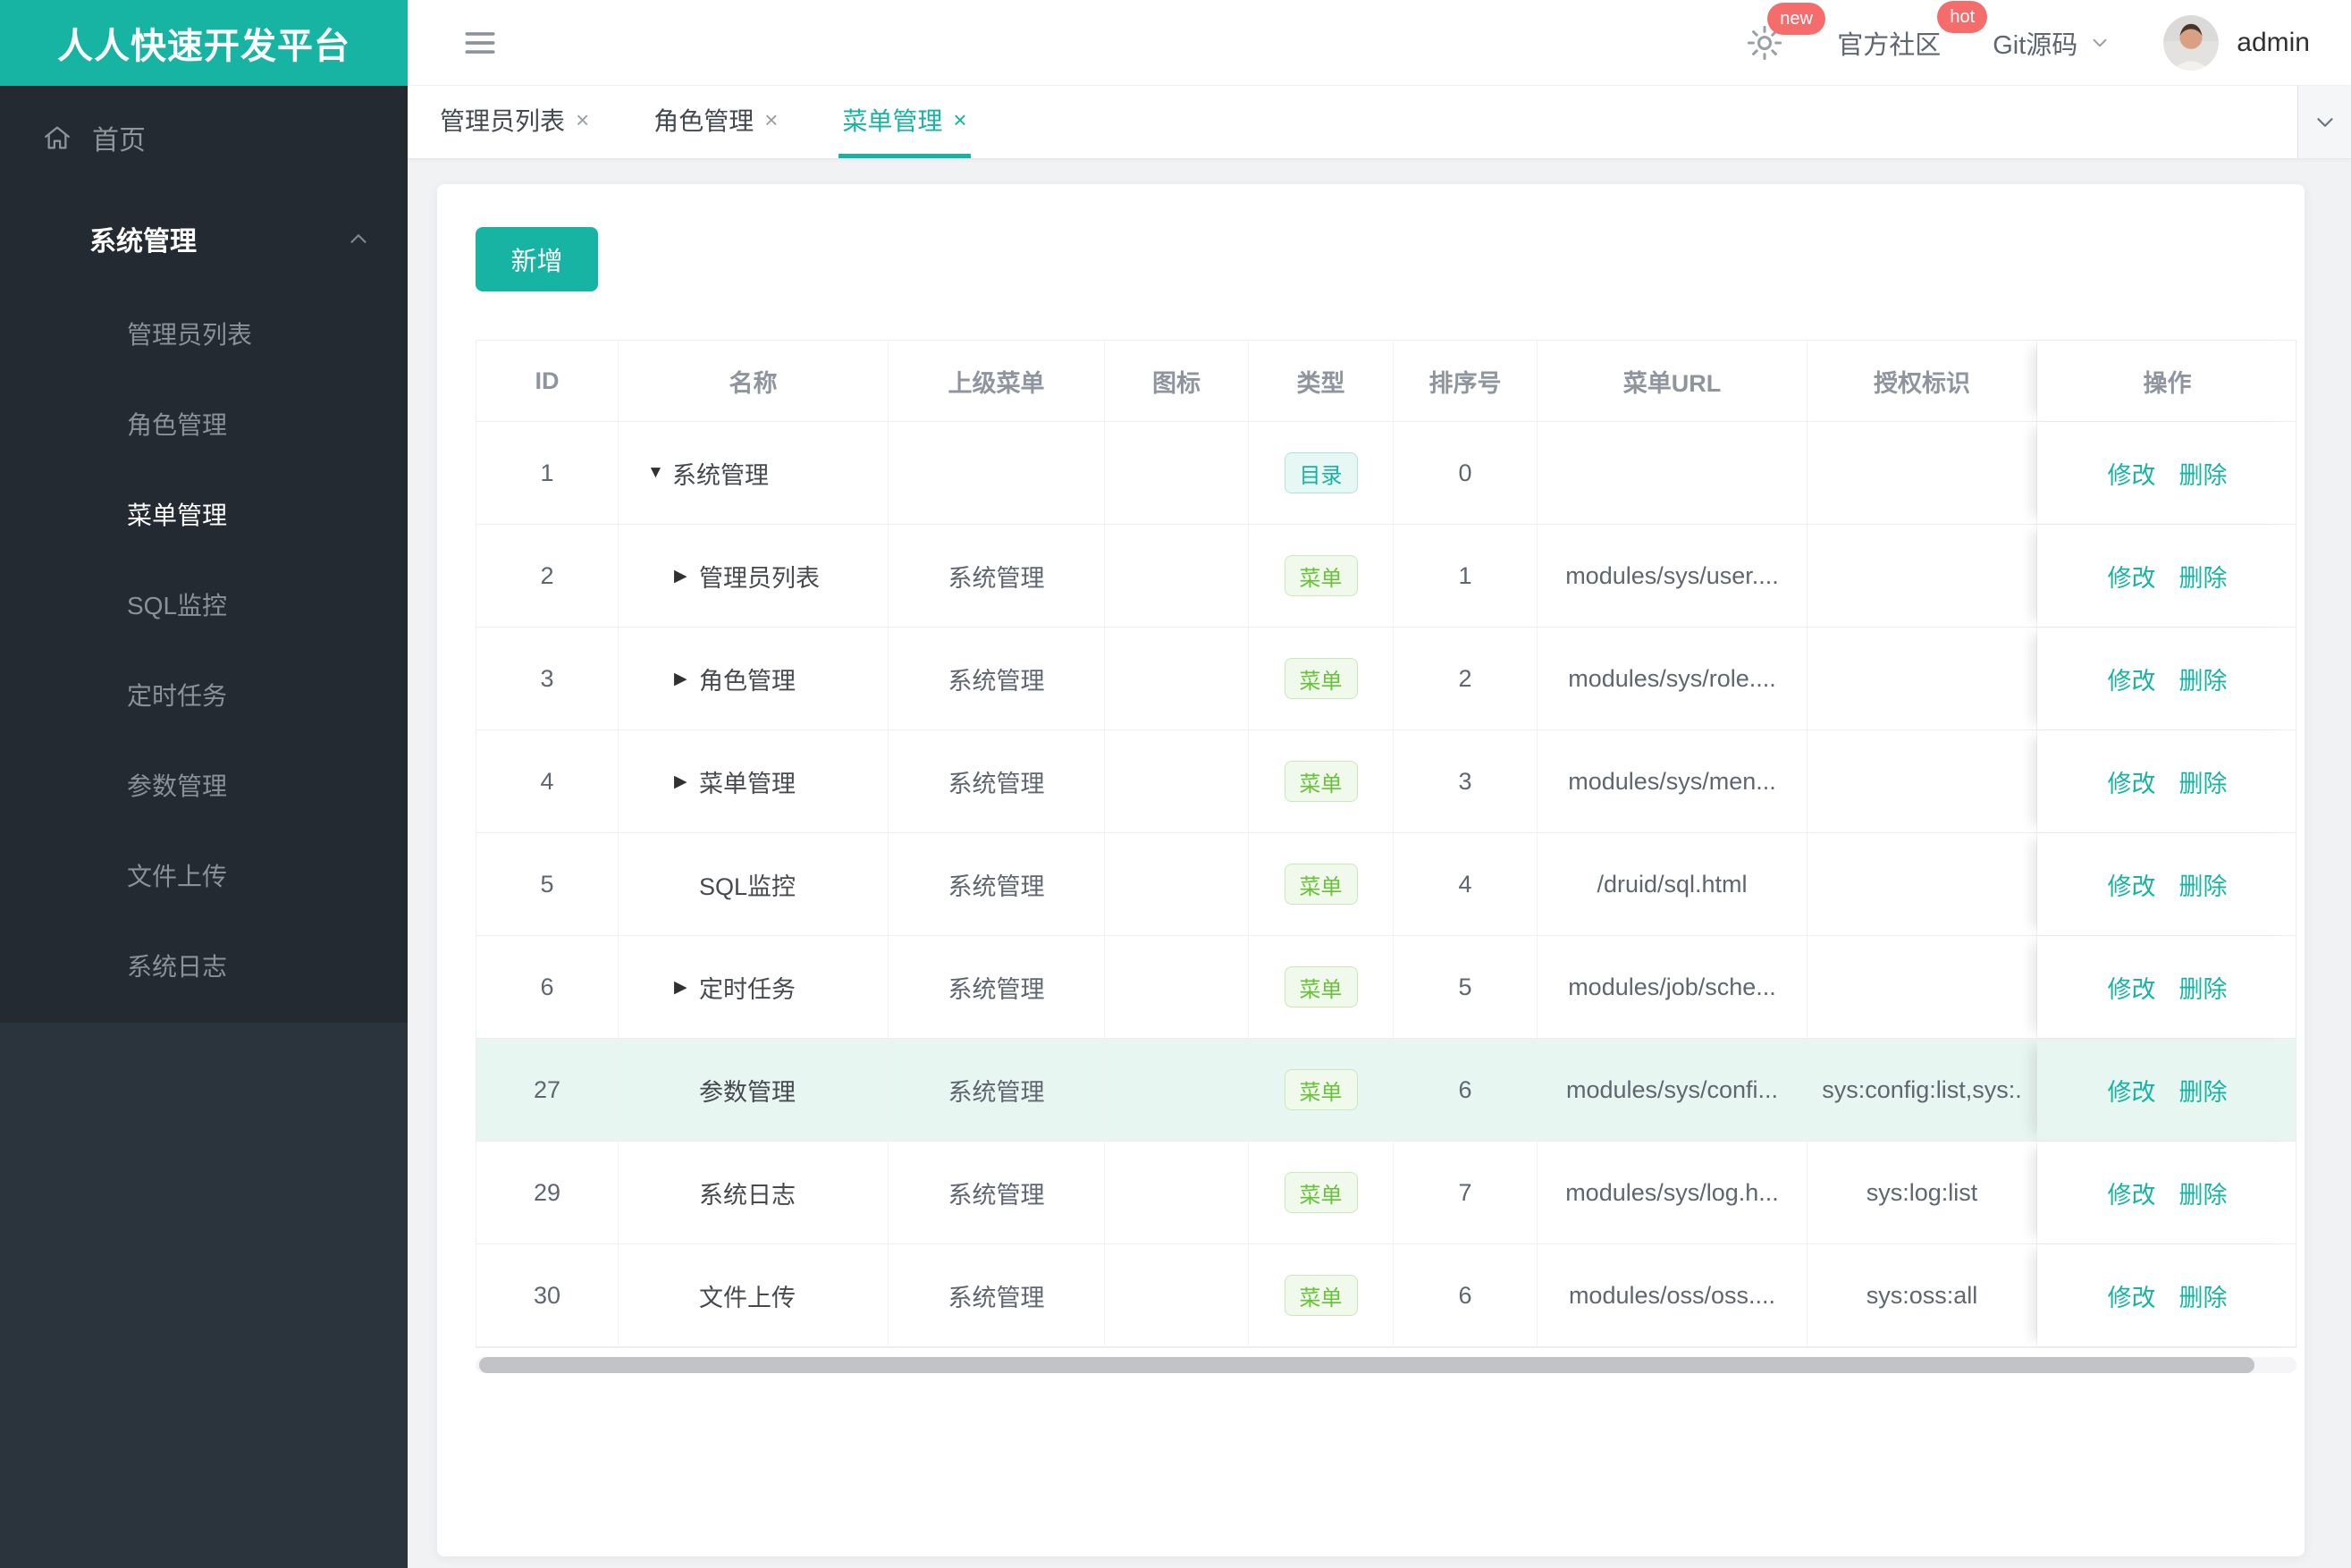  Describe the element at coordinates (190, 334) in the screenshot. I see `sidebar-item-label: 管理员列表` at that location.